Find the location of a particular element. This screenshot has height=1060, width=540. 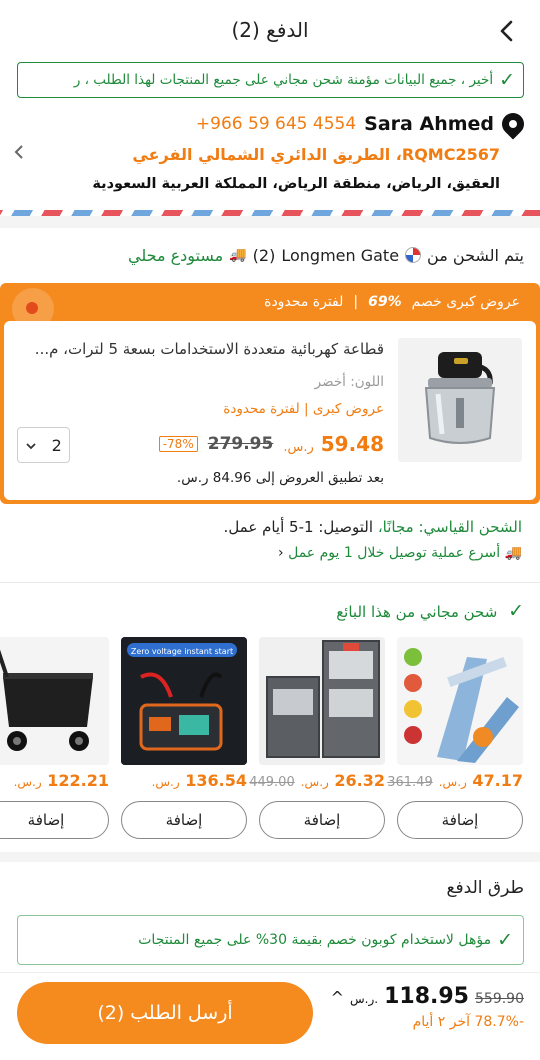

recommendation-price: 122.21 ر.س. is located at coordinates (61, 780).